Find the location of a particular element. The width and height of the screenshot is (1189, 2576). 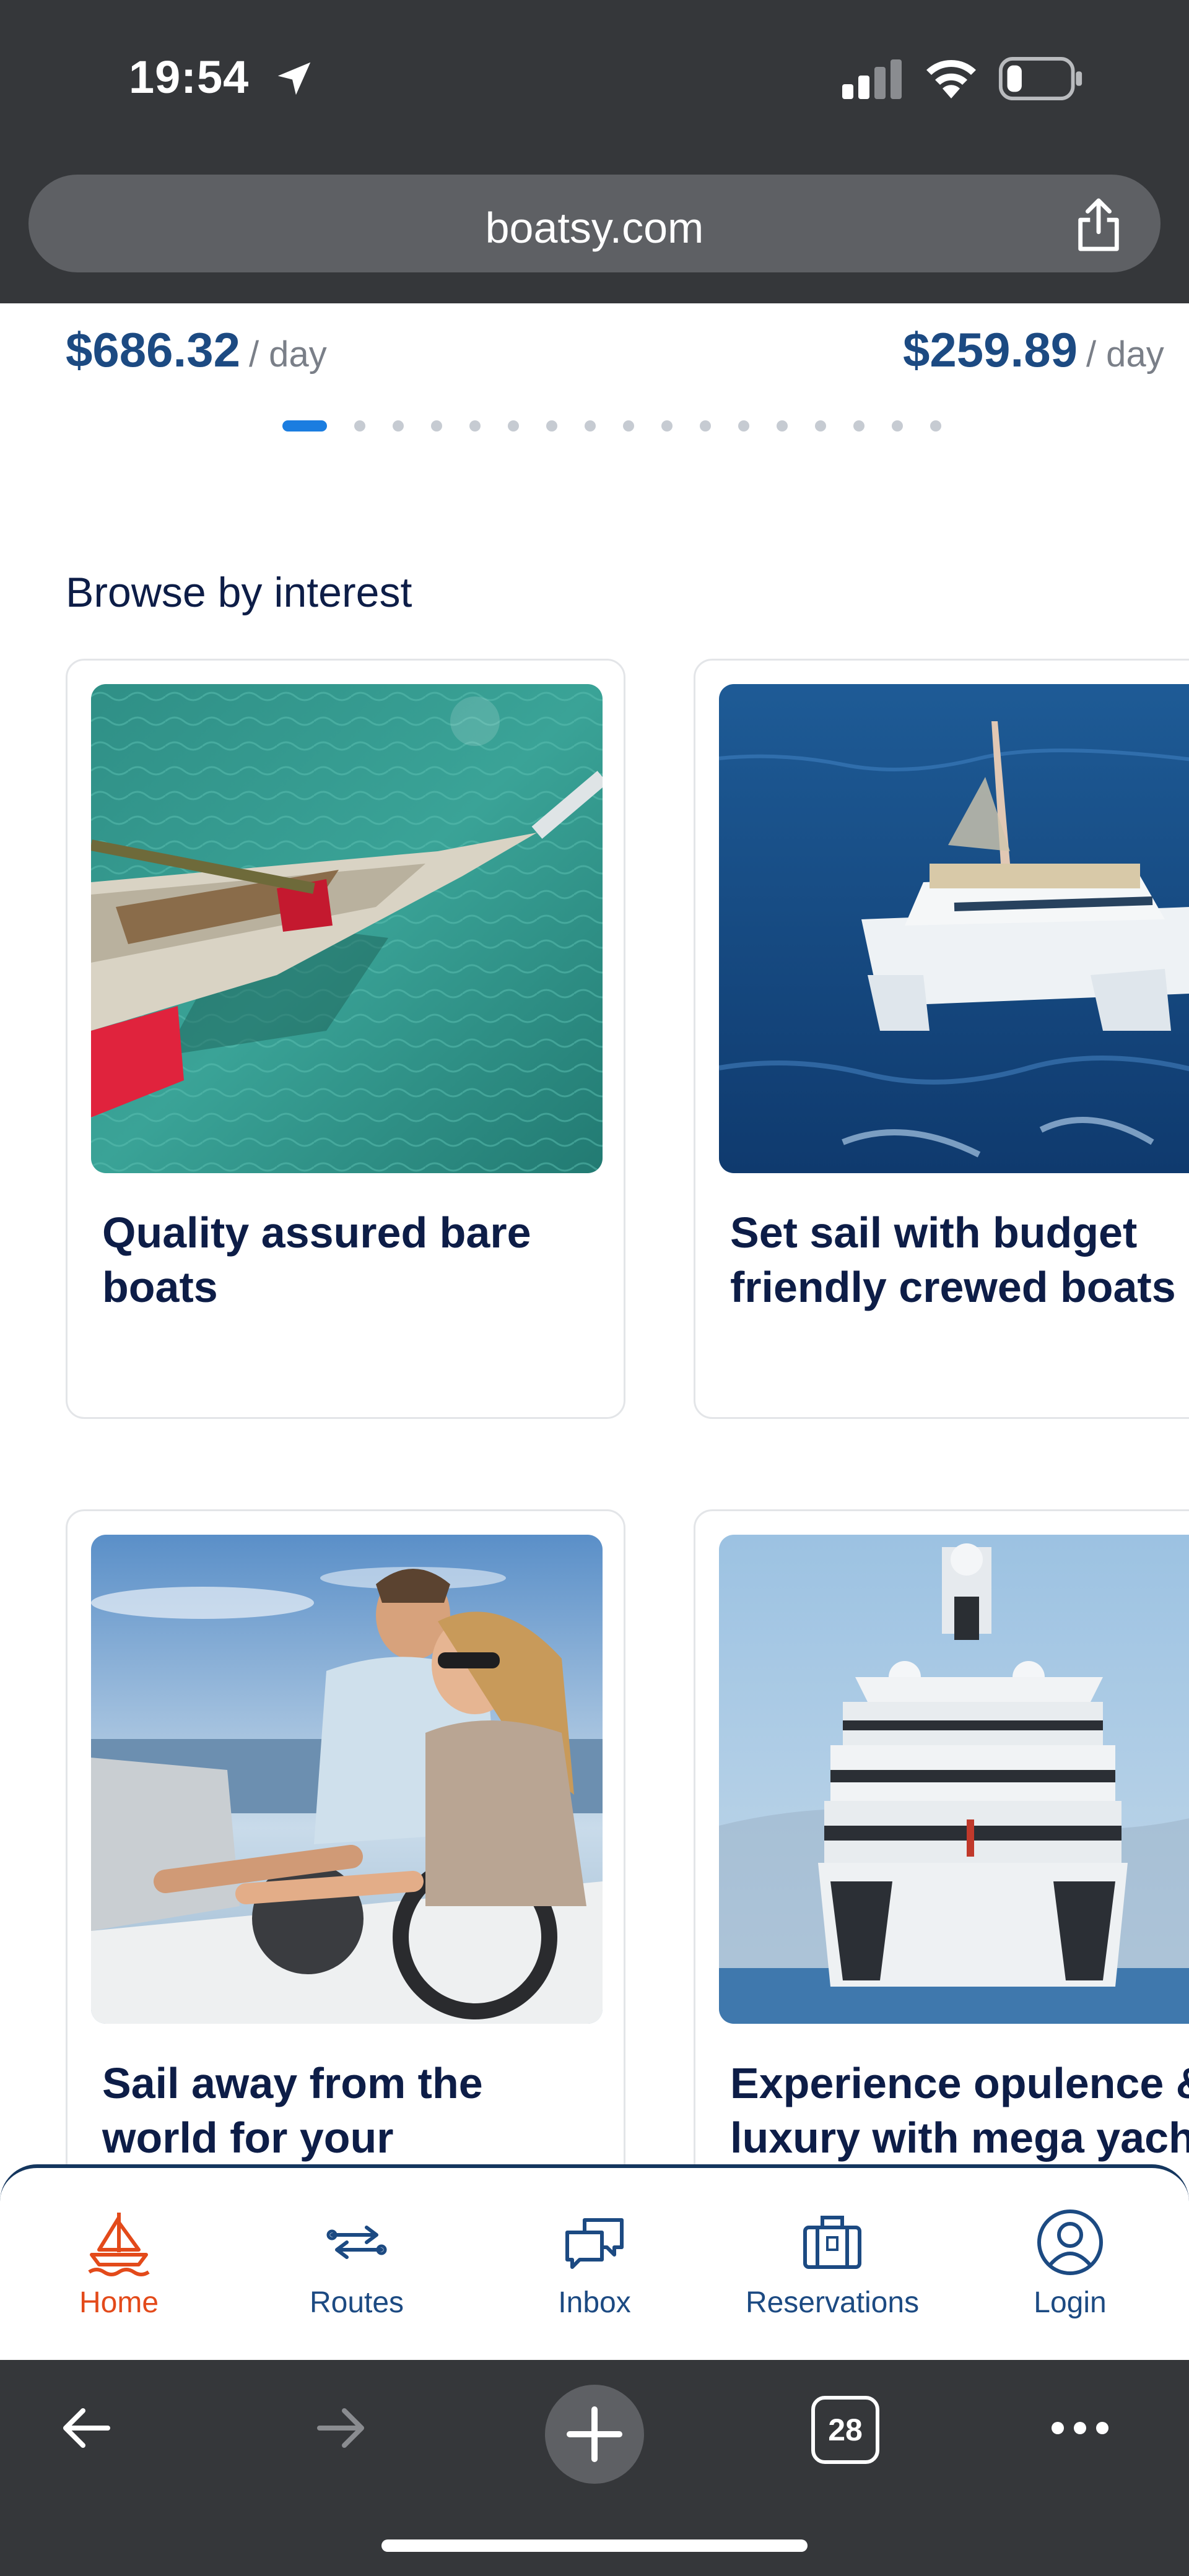

suitcase-icon is located at coordinates (832, 2242).